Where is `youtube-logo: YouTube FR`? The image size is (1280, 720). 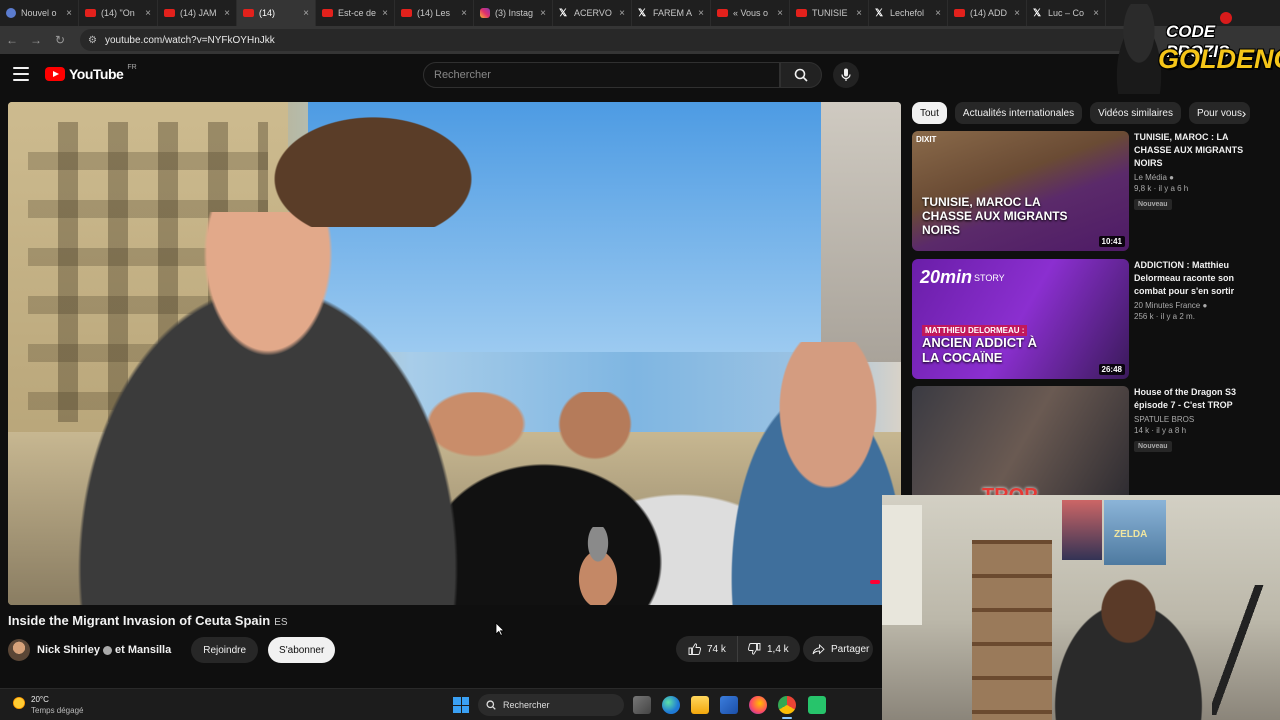
youtube-logo: YouTube FR is located at coordinates (91, 73).